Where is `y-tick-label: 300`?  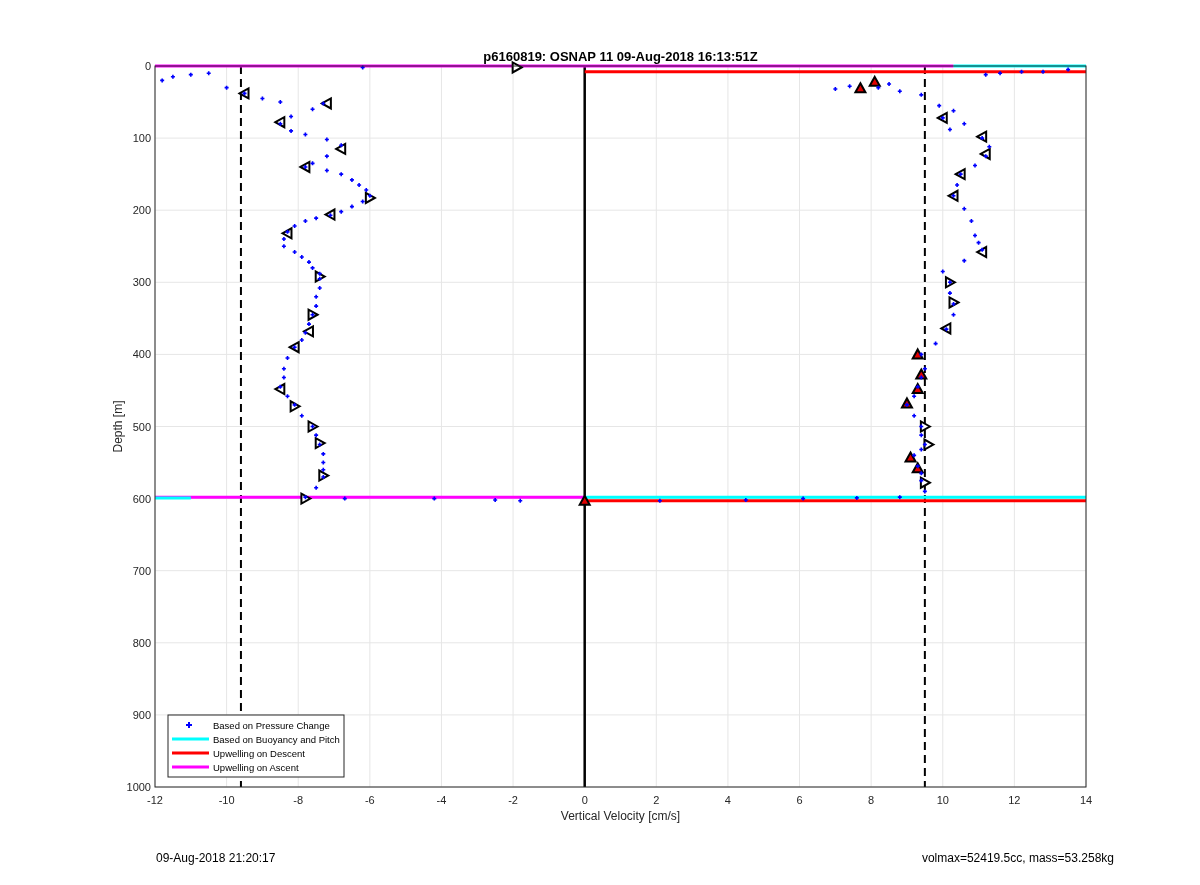 y-tick-label: 300 is located at coordinates (141, 282).